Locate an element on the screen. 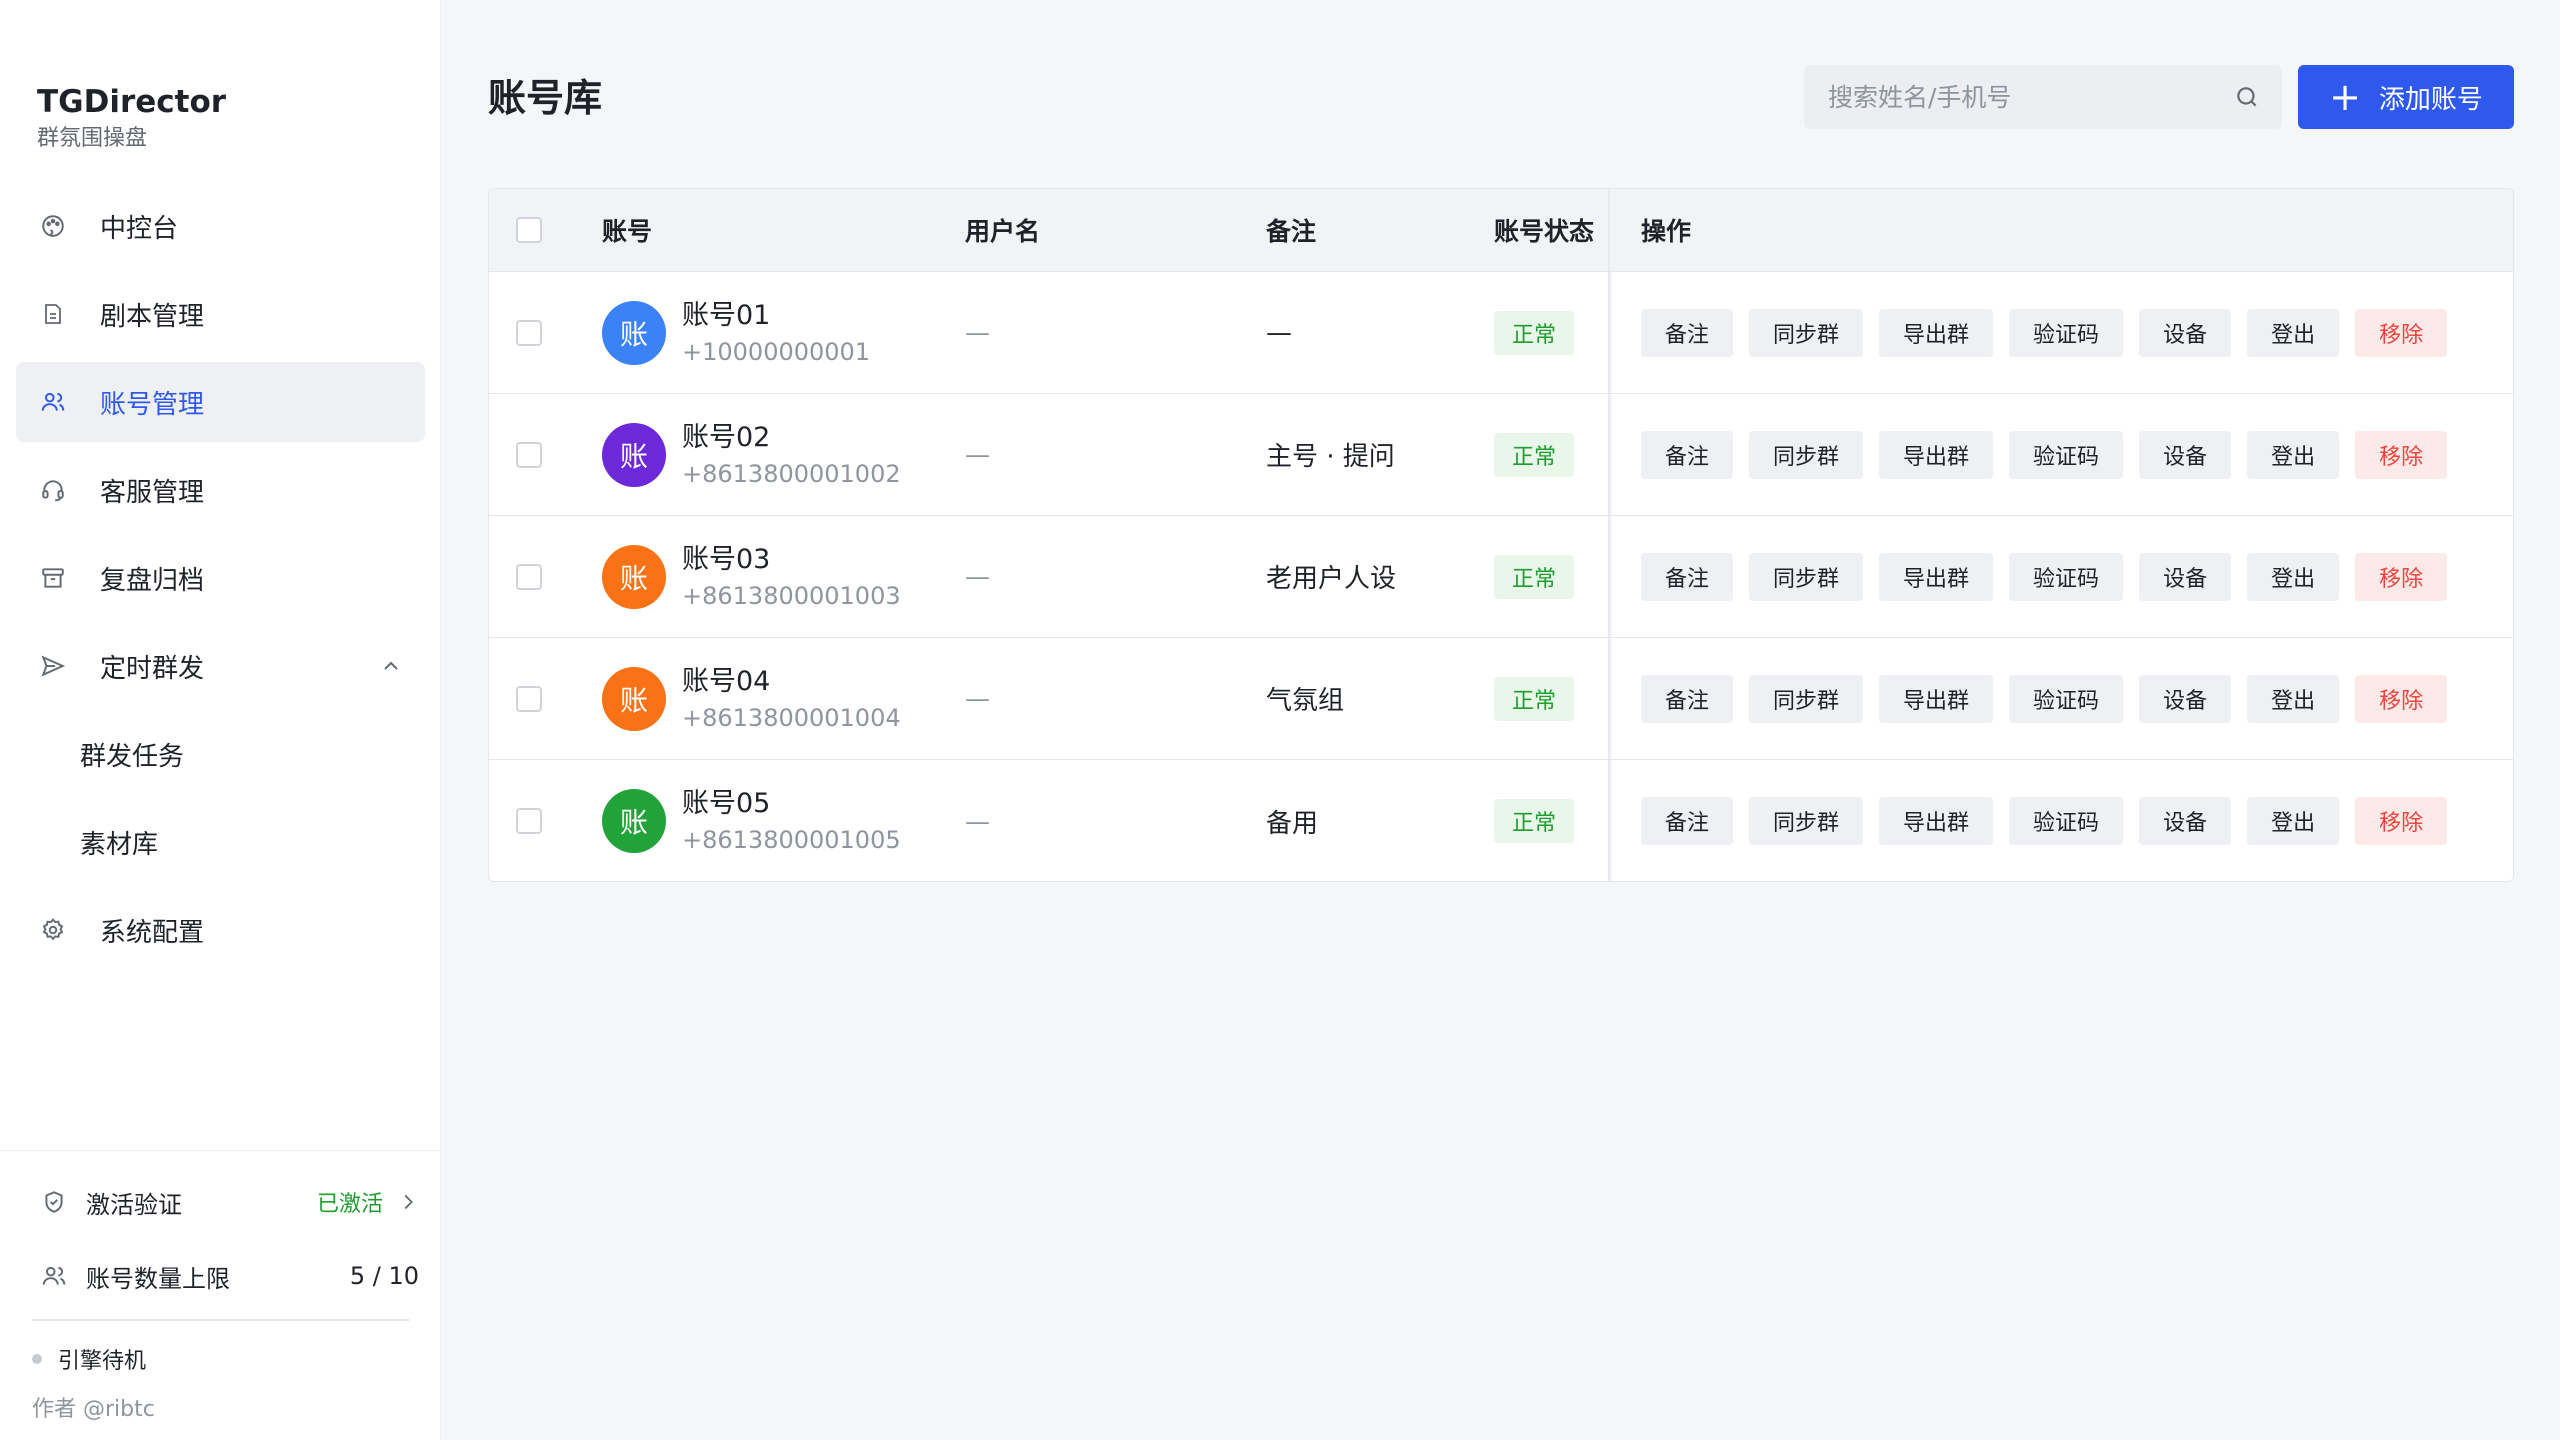 The image size is (2560, 1440). brand: TGDirector 群氛围操盘 is located at coordinates (131, 118).